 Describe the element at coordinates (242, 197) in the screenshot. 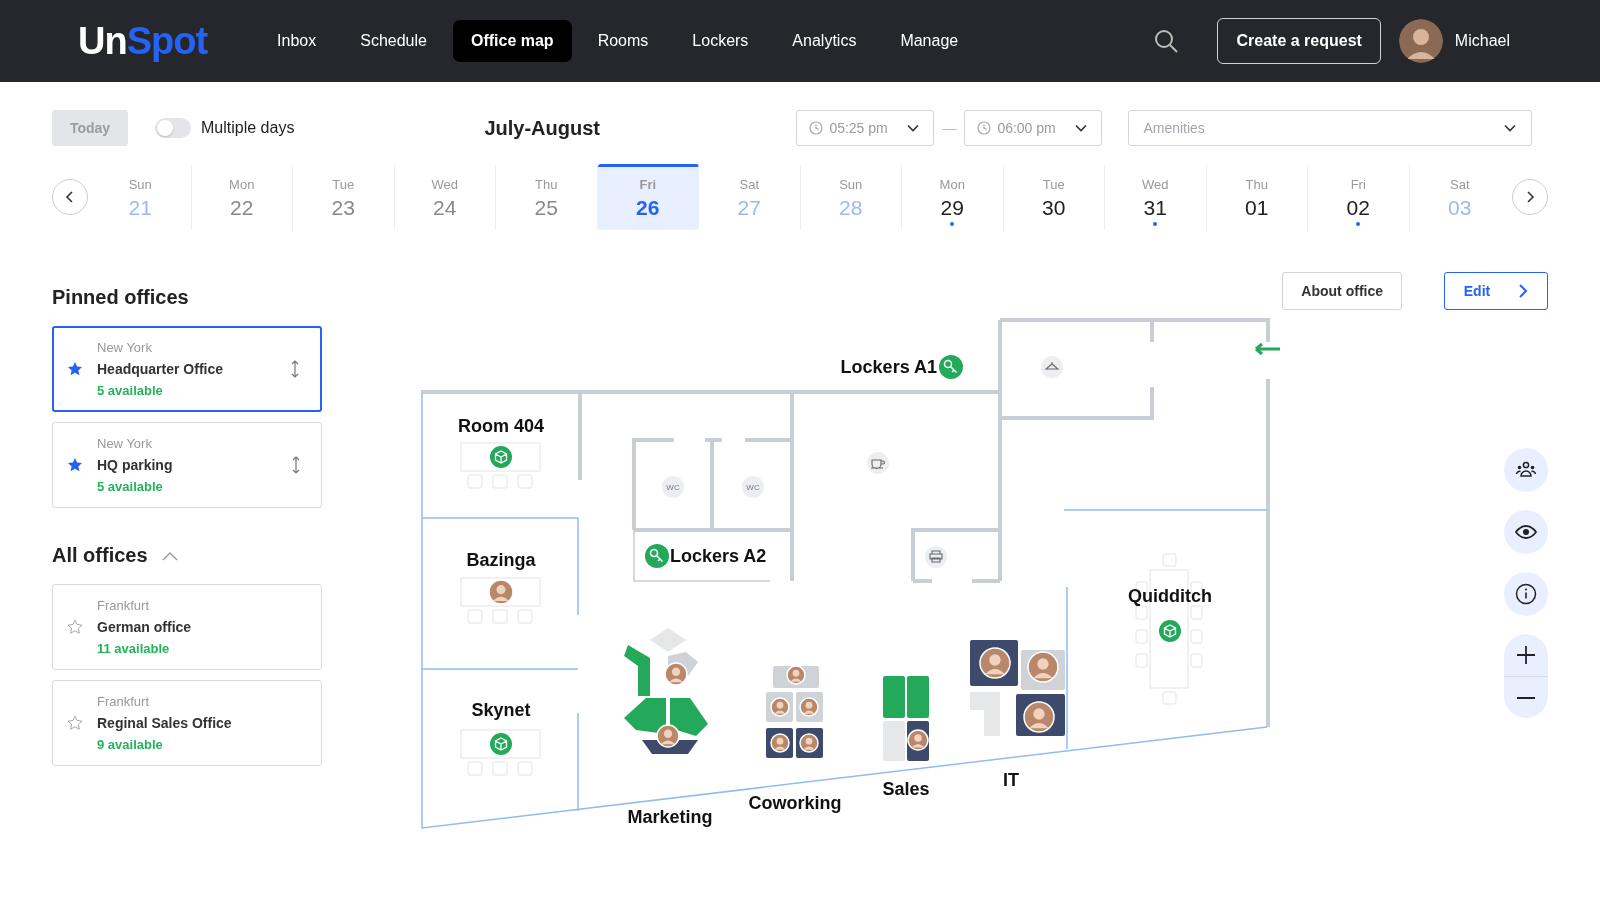

I see `date-cell: Mon 22` at that location.